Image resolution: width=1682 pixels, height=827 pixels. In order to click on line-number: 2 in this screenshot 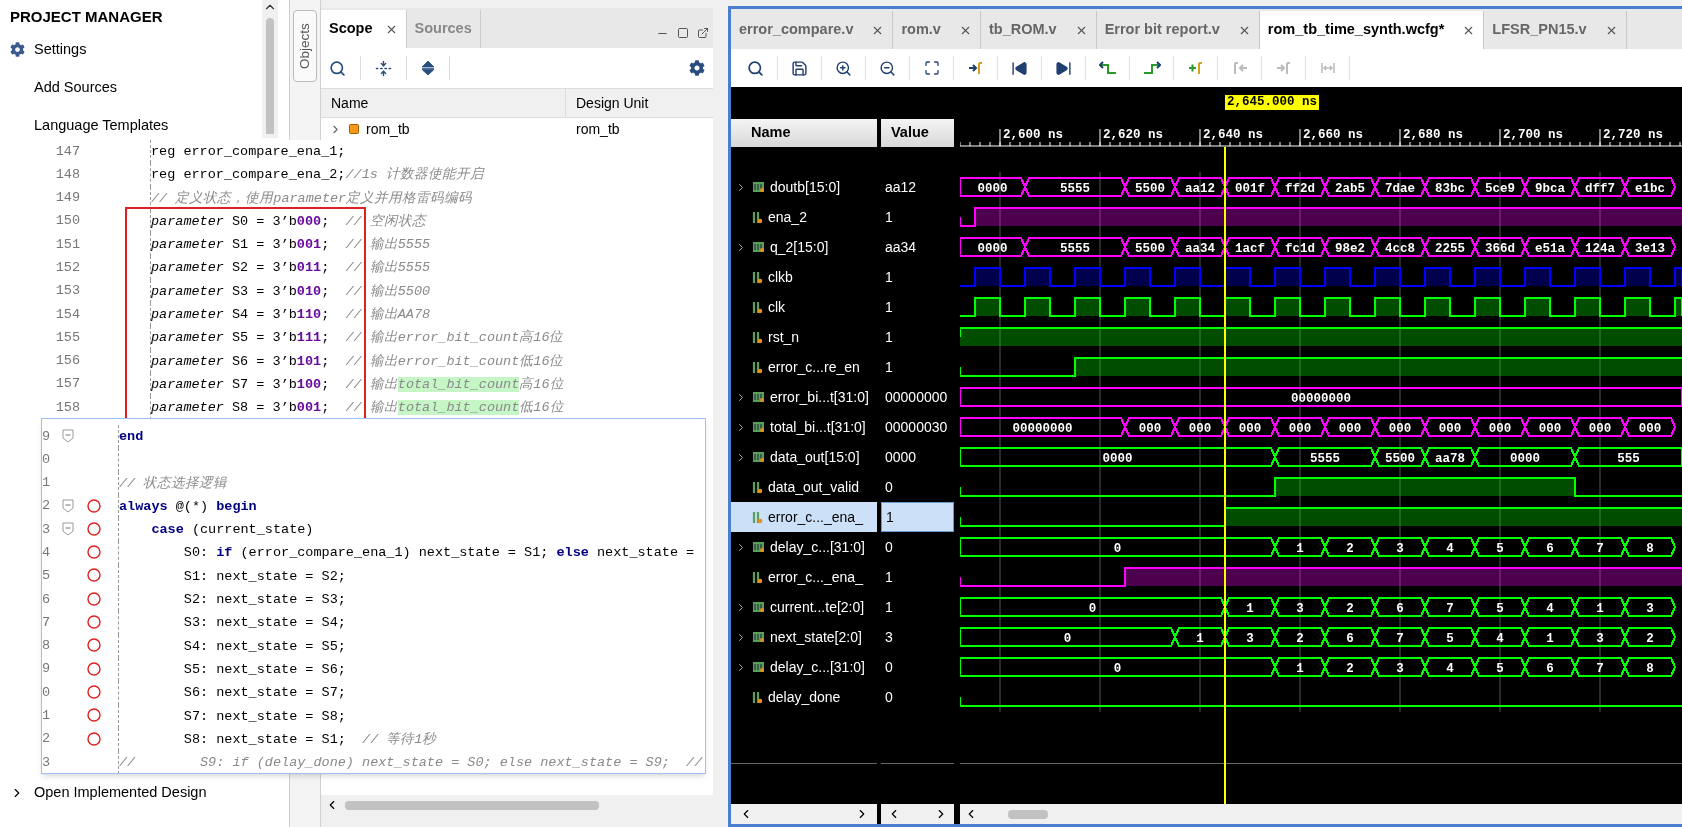, I will do `click(47, 739)`.